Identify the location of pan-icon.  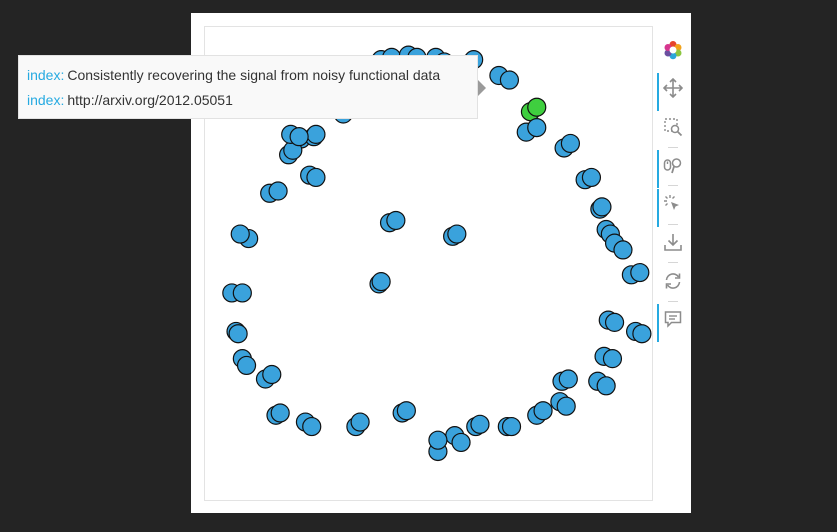
(673, 88).